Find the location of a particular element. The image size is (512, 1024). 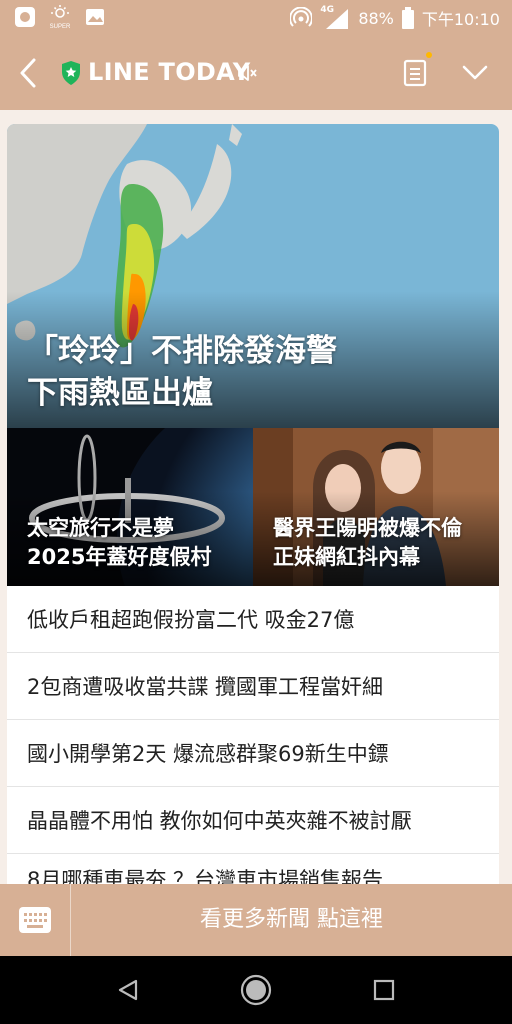

headline-item: 2包商遭吸收當共諜 攬國軍工程當奸細 is located at coordinates (253, 686).